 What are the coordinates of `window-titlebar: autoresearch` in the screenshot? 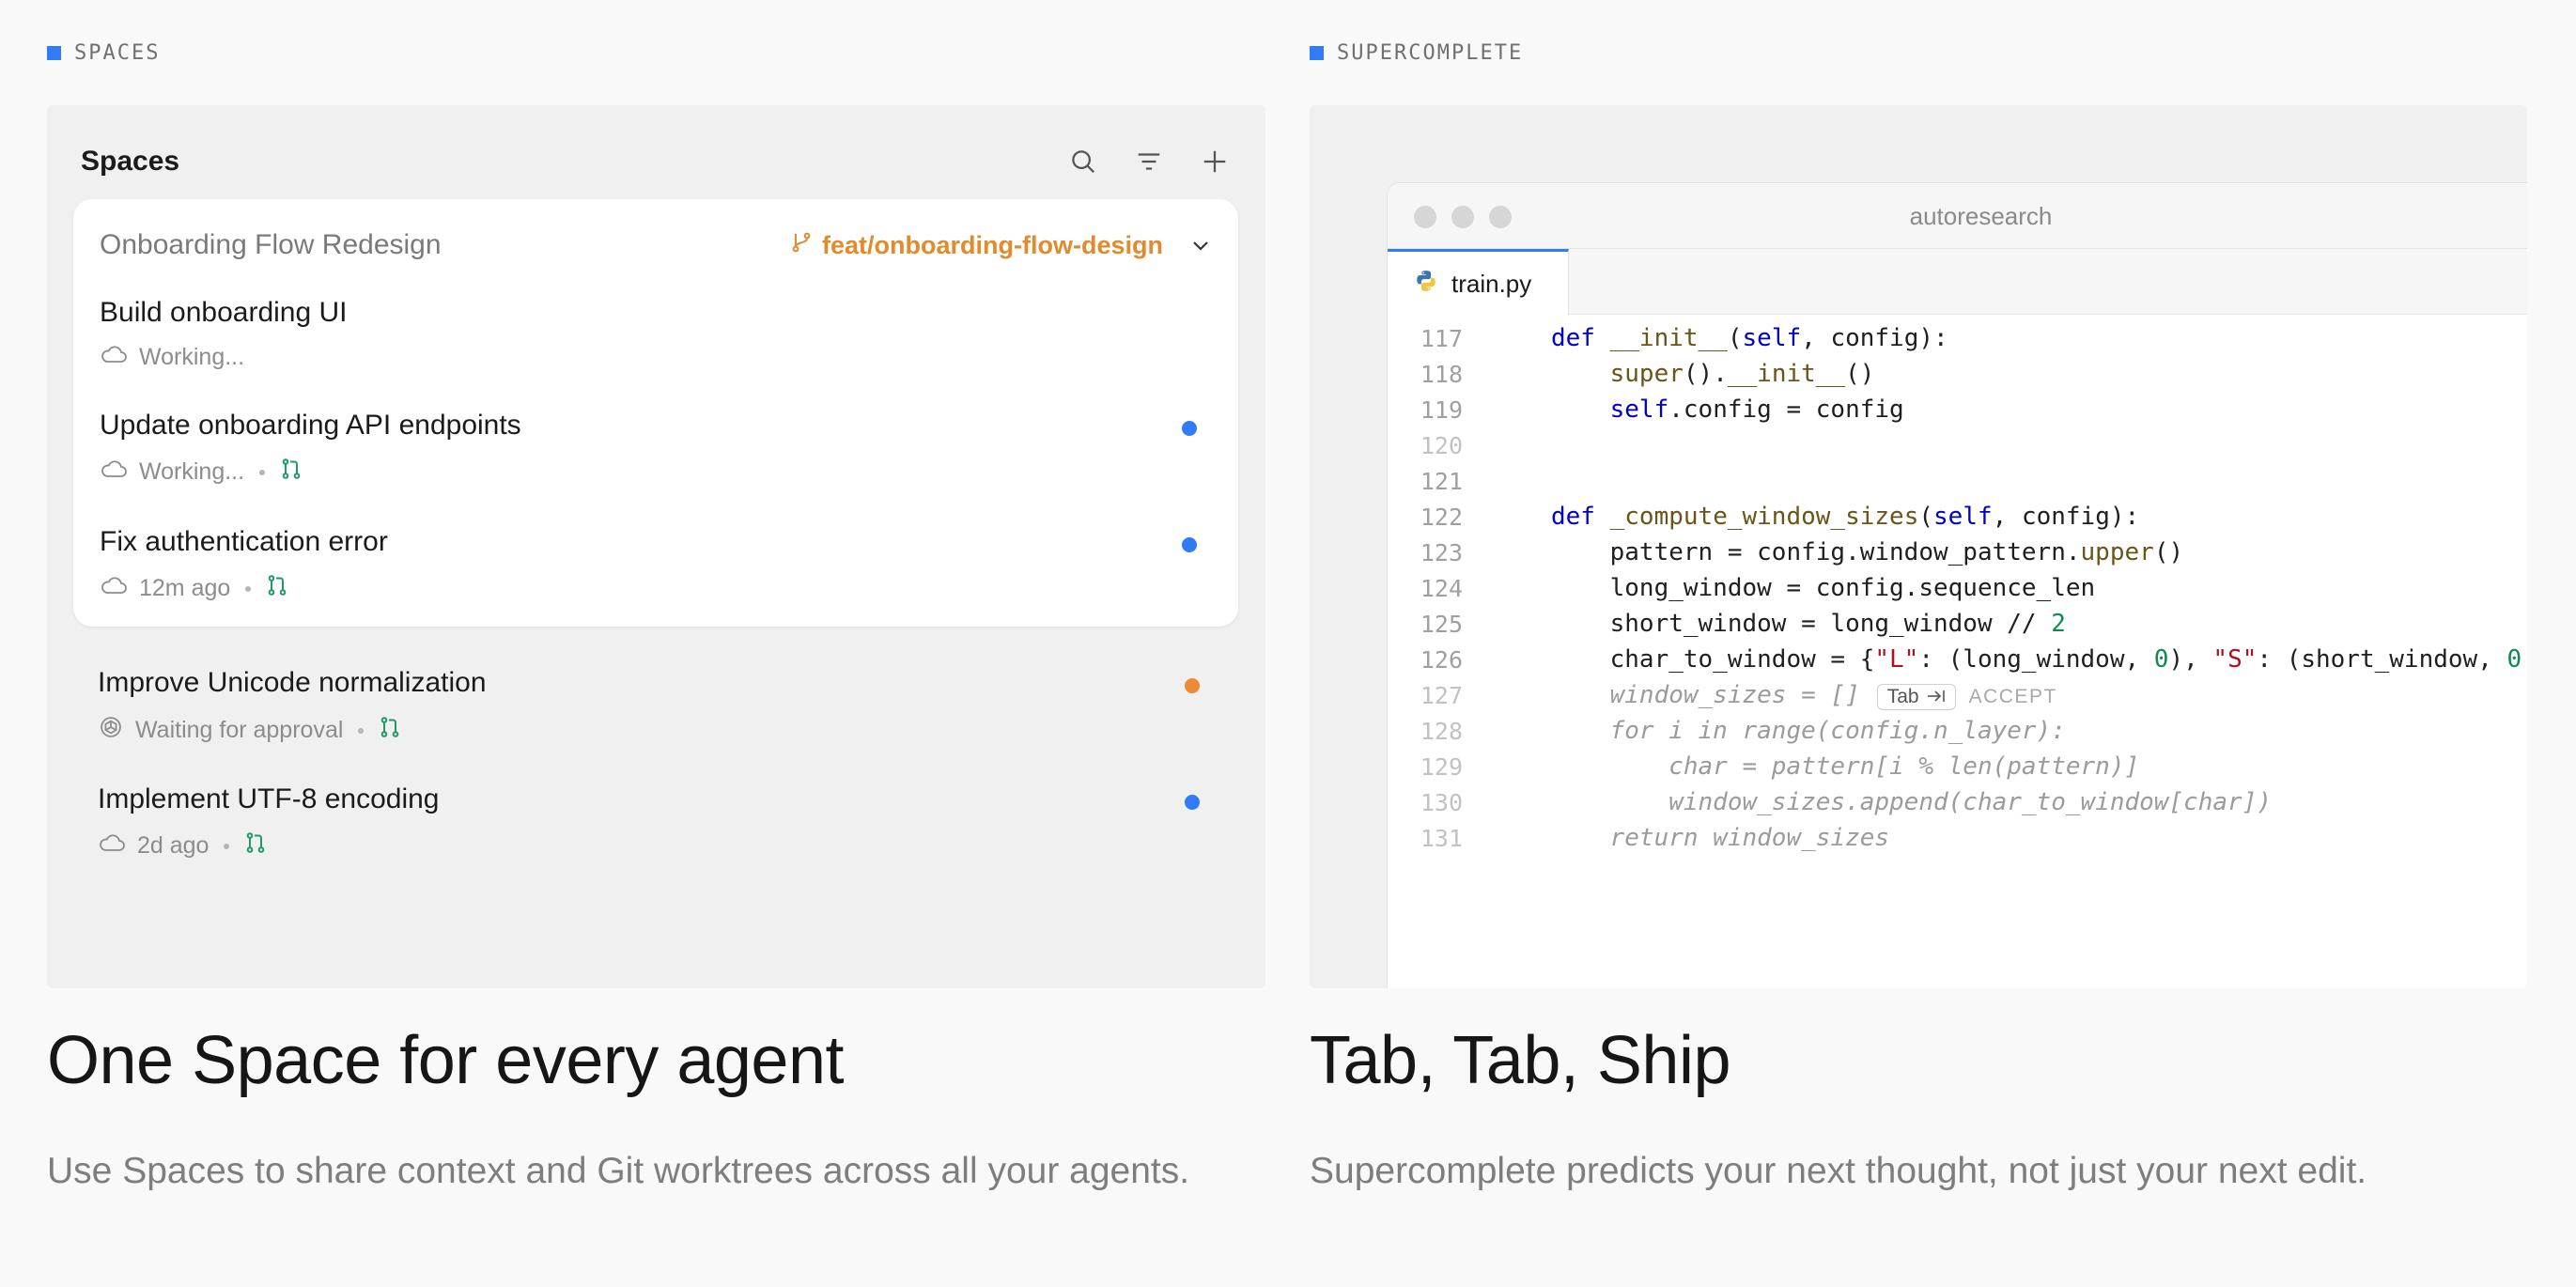 It's located at (1958, 216).